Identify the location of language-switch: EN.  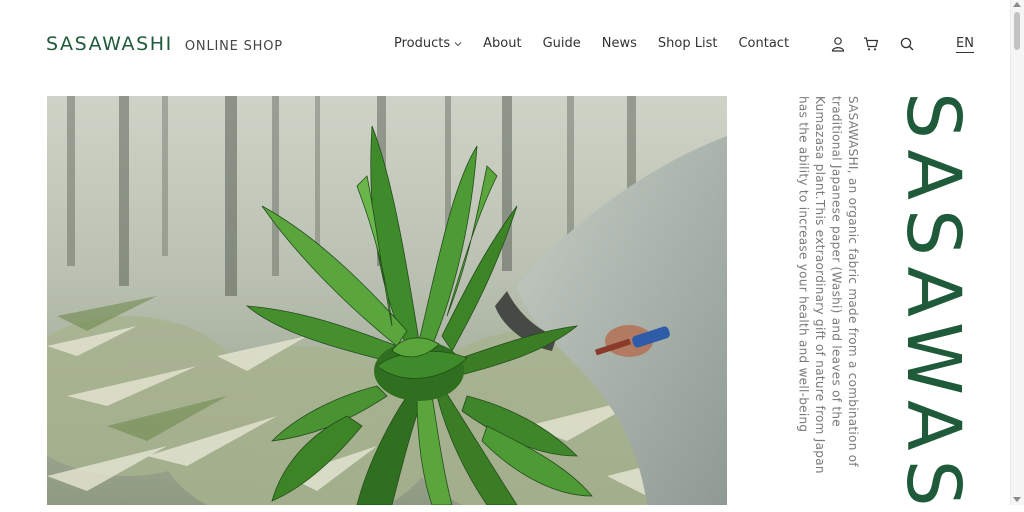
(965, 45).